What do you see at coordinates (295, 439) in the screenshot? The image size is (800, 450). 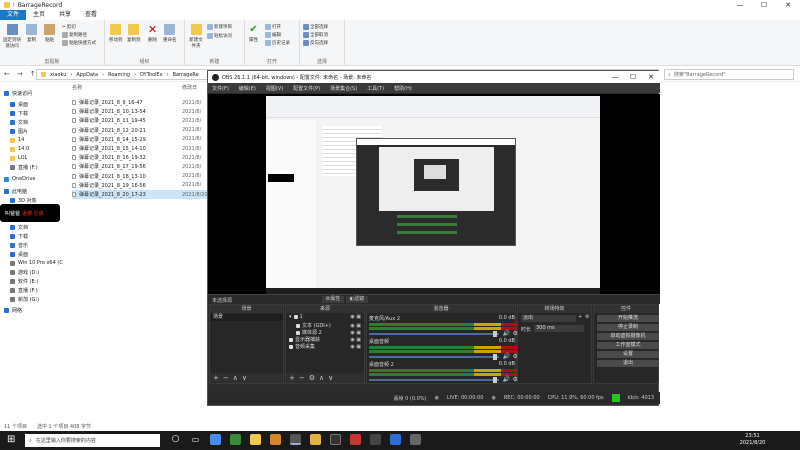 I see `obs-taskbar-icon` at bounding box center [295, 439].